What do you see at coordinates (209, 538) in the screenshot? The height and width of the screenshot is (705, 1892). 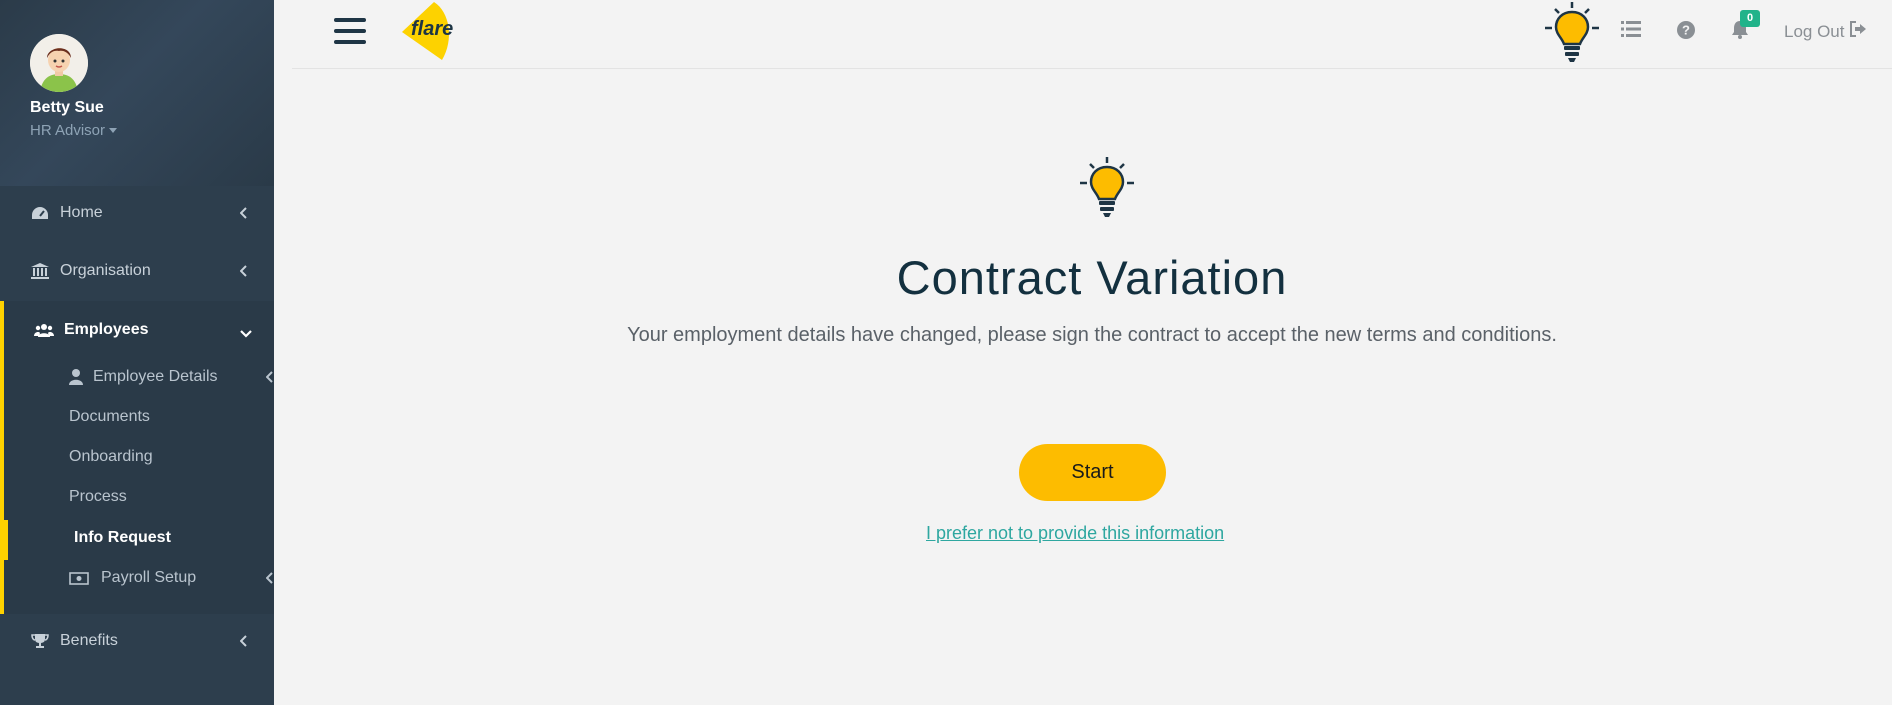 I see `sub-item-info-request: Info Request` at bounding box center [209, 538].